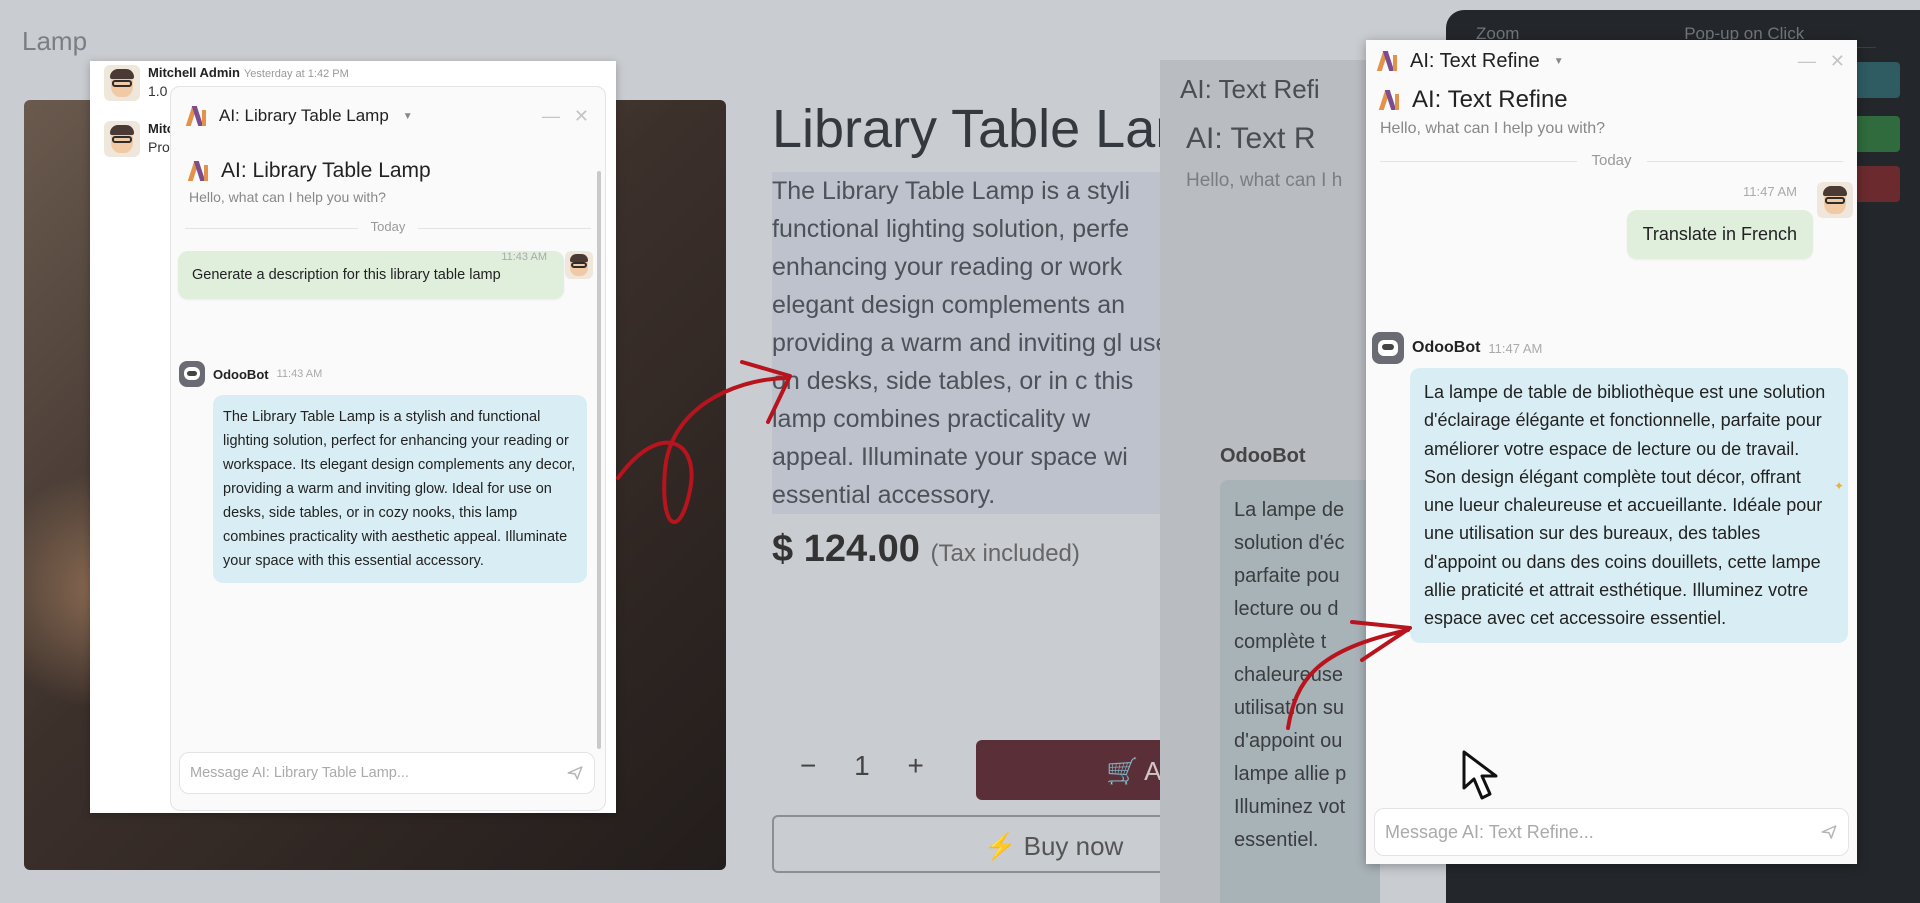  I want to click on ghost-bot-name: OdooBot, so click(1263, 456).